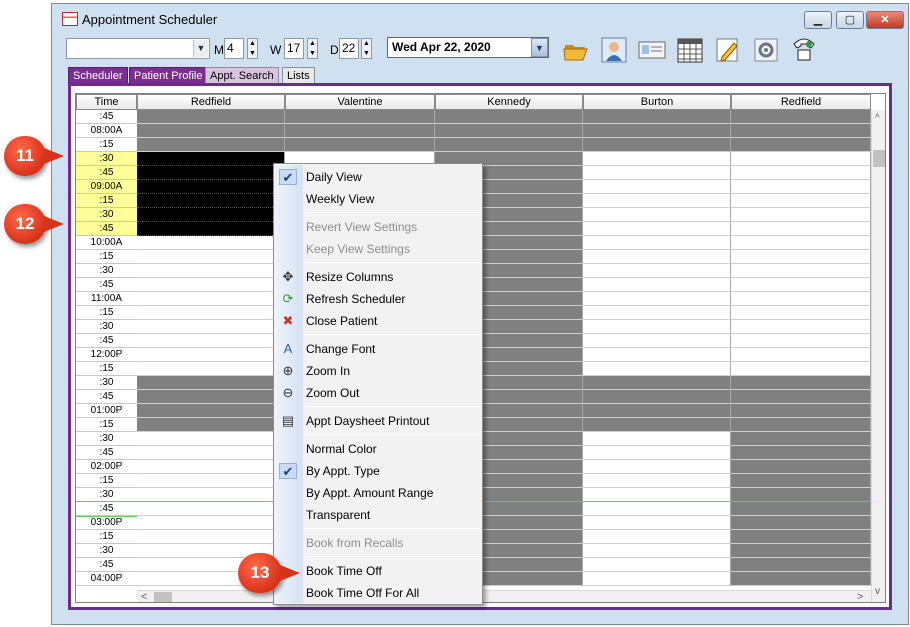  I want to click on time-column-header: Time, so click(106, 102).